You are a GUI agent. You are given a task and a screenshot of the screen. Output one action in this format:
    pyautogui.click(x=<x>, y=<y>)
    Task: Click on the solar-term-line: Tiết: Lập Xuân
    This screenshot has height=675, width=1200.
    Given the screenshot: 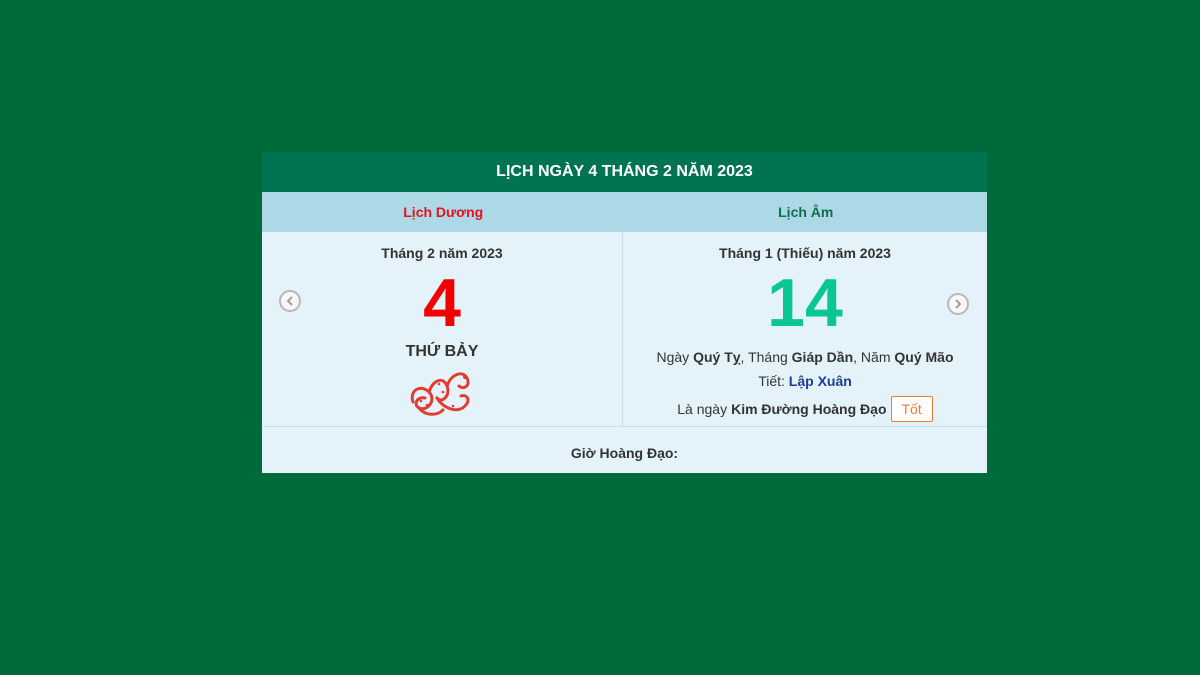 What is the action you would take?
    pyautogui.click(x=805, y=381)
    